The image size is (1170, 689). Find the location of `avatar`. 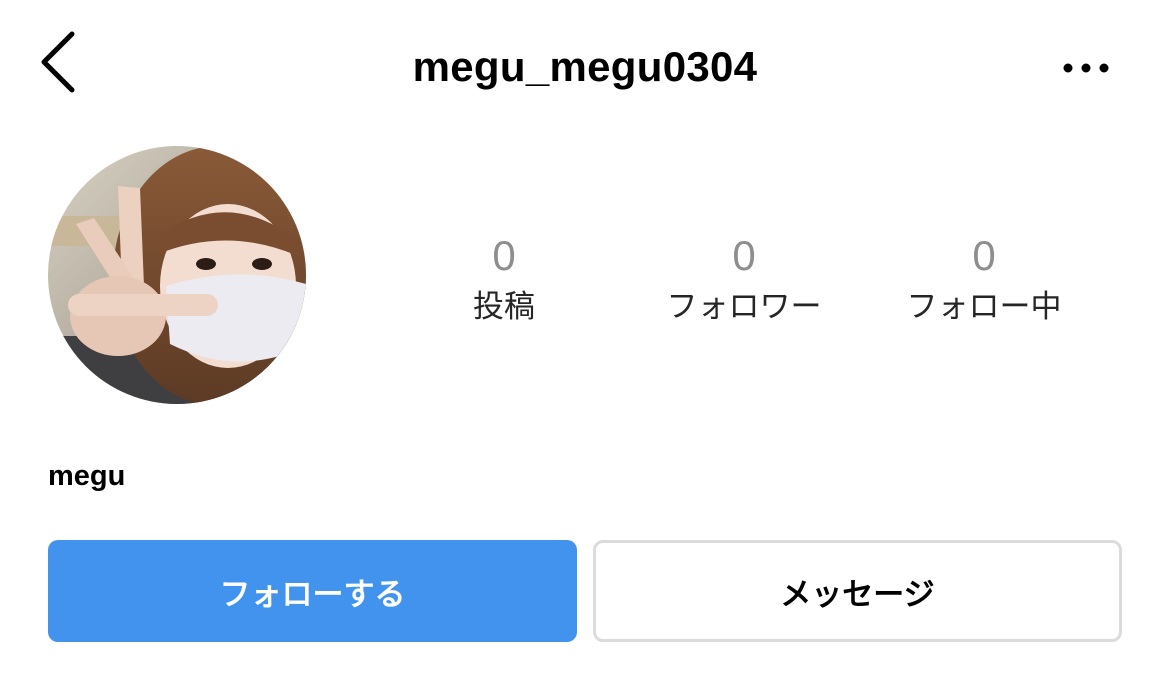

avatar is located at coordinates (177, 275).